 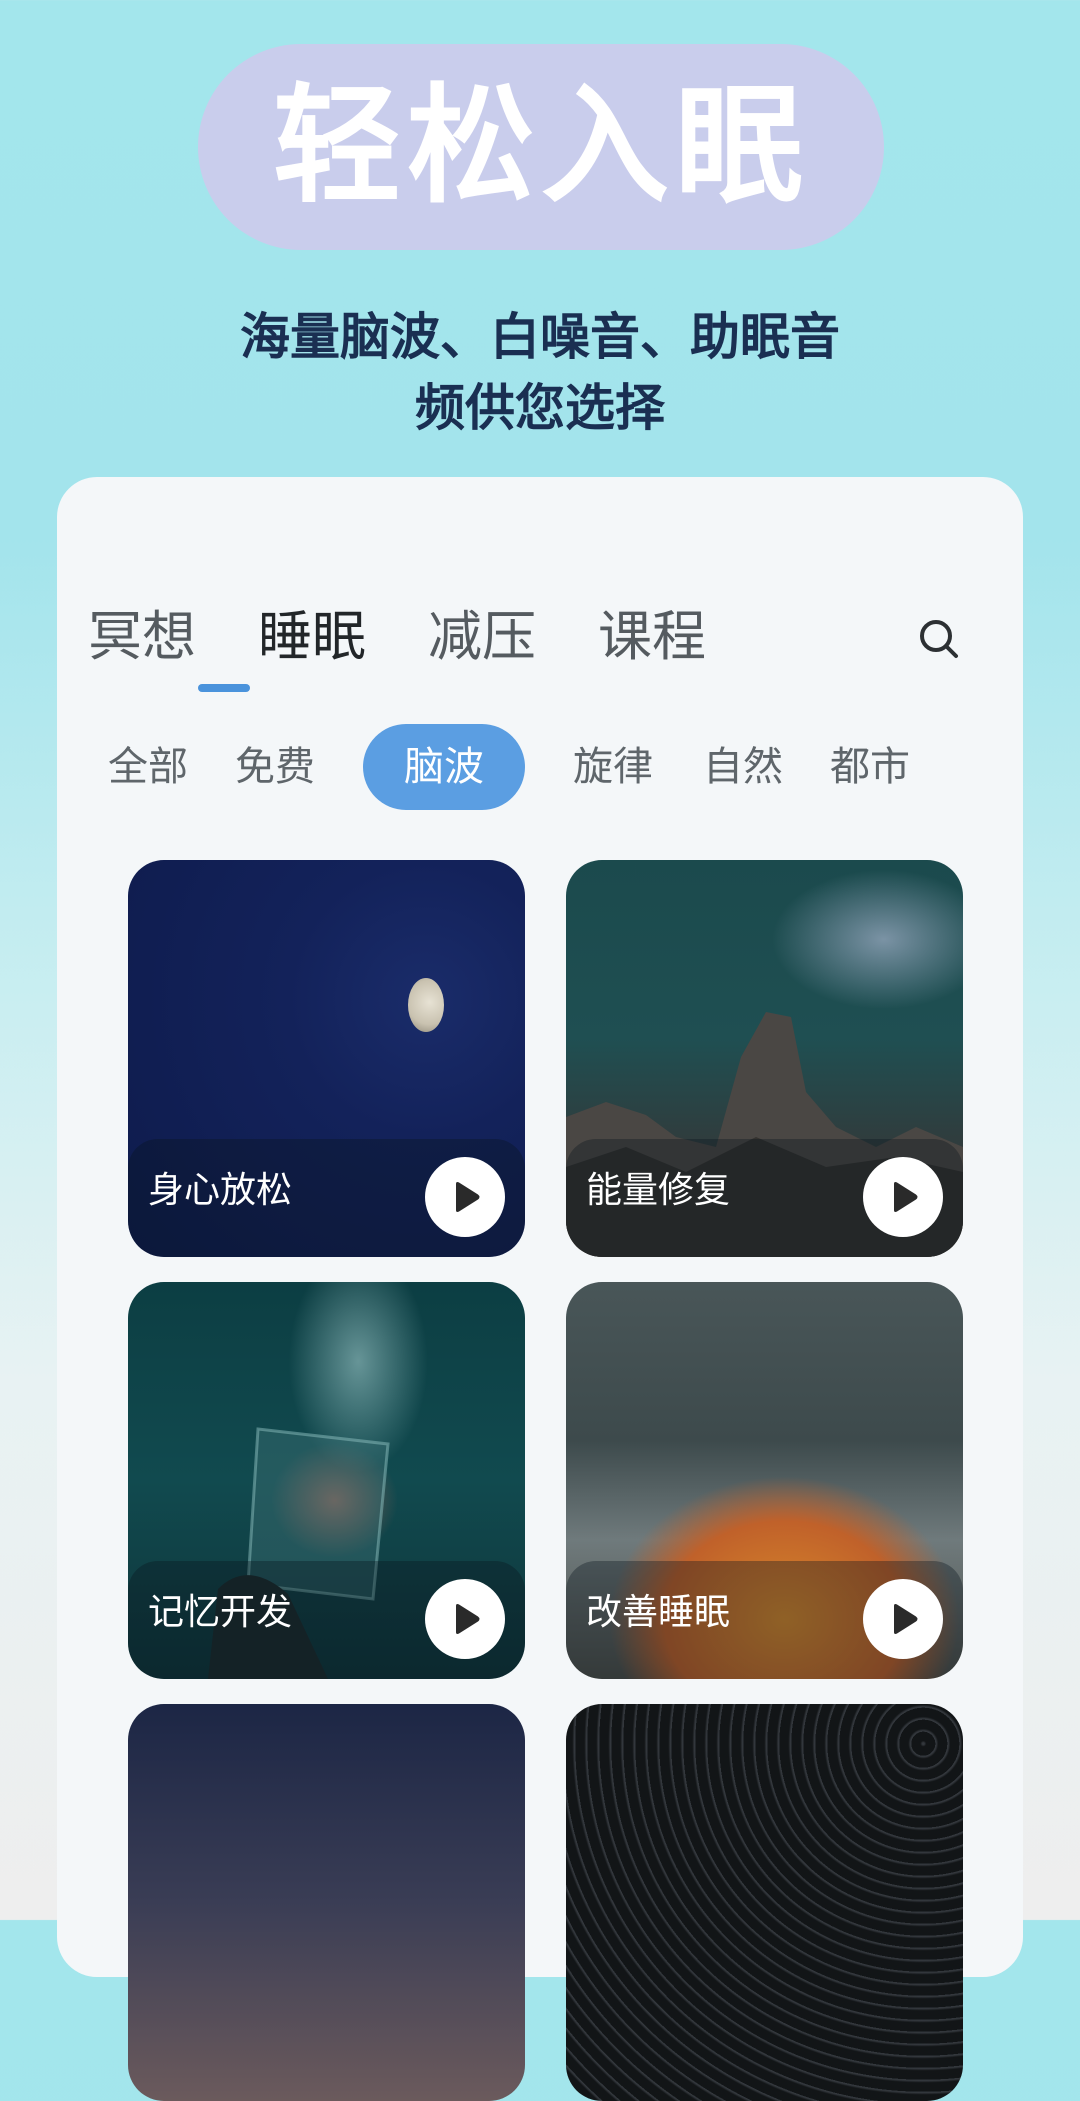 What do you see at coordinates (764, 1480) in the screenshot?
I see `sound-card: 改善睡眠` at bounding box center [764, 1480].